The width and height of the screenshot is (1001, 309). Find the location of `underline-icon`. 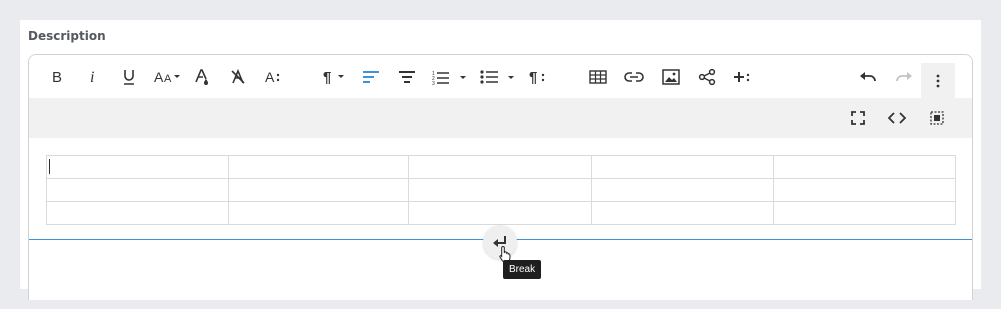

underline-icon is located at coordinates (129, 77).